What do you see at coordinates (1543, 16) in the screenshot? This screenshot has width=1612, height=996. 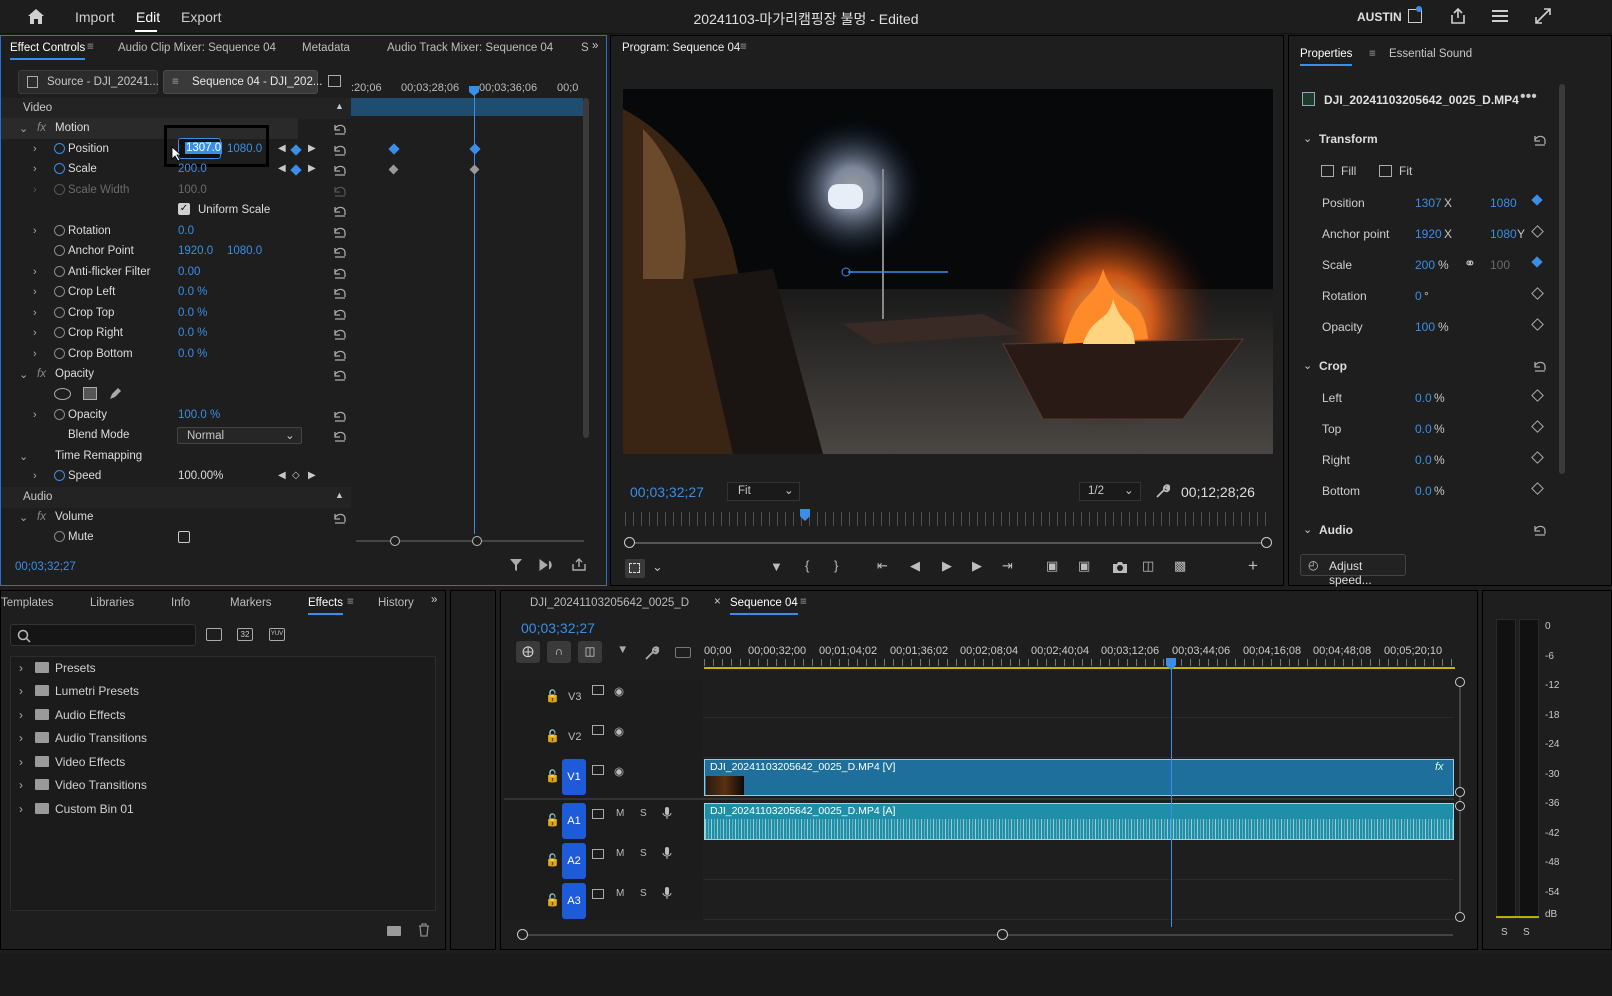 I see `fullscreen-icon` at bounding box center [1543, 16].